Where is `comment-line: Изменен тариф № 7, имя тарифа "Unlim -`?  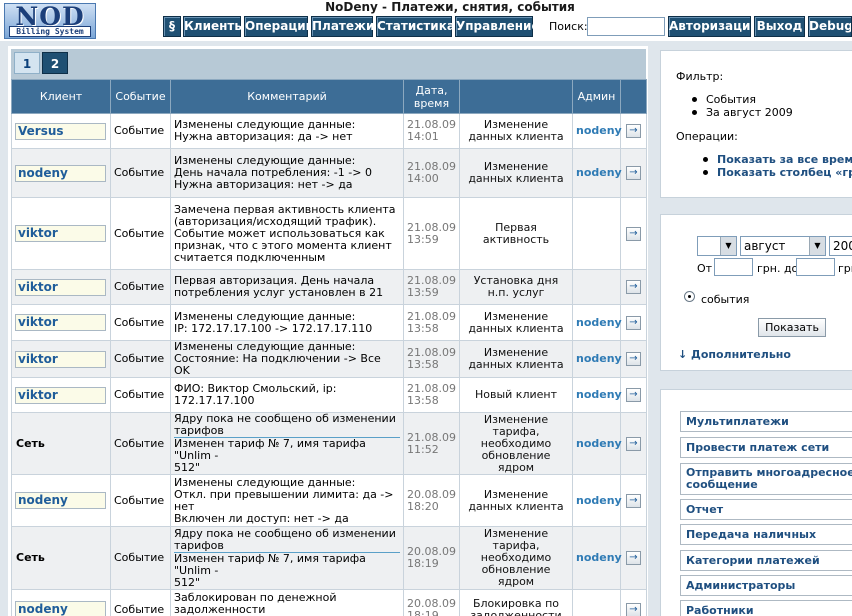
comment-line: Изменен тариф № 7, имя тарифа "Unlim - is located at coordinates (270, 449).